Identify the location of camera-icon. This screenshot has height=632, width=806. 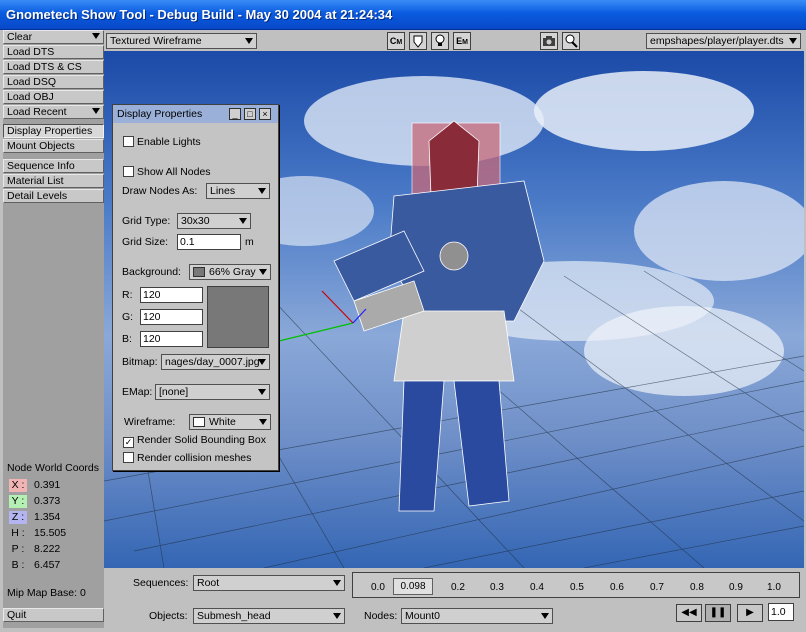
(549, 41).